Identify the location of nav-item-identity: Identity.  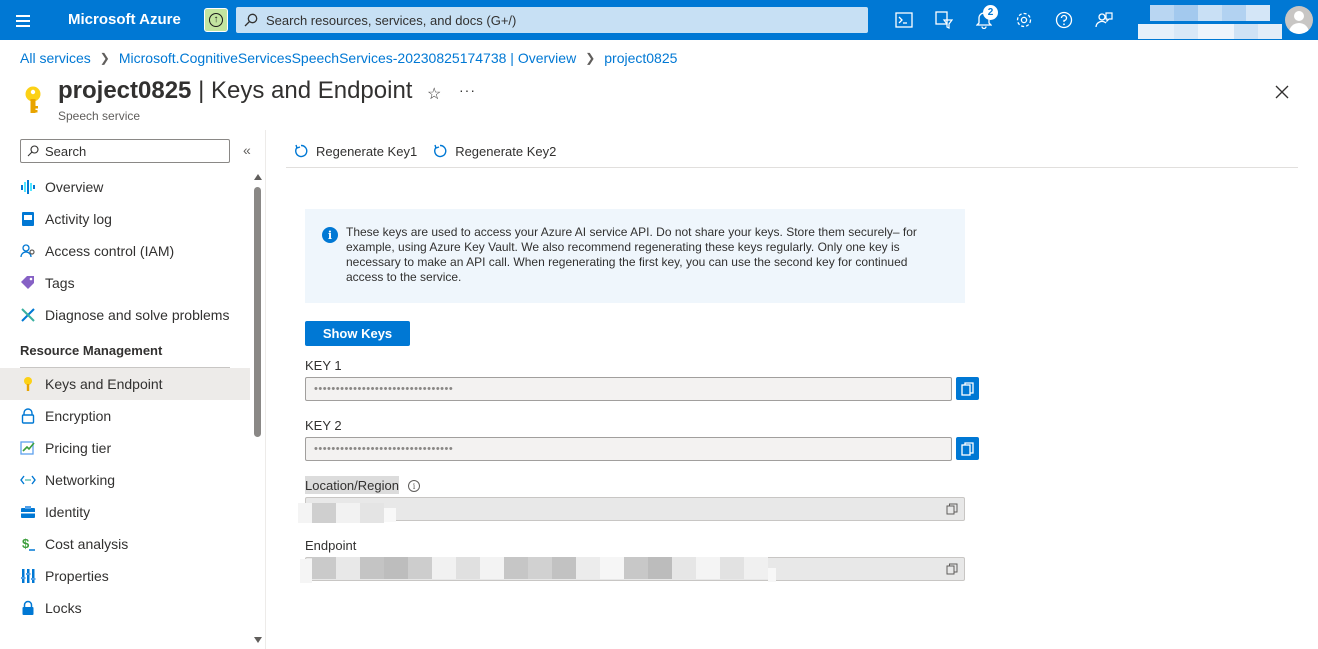
(125, 512).